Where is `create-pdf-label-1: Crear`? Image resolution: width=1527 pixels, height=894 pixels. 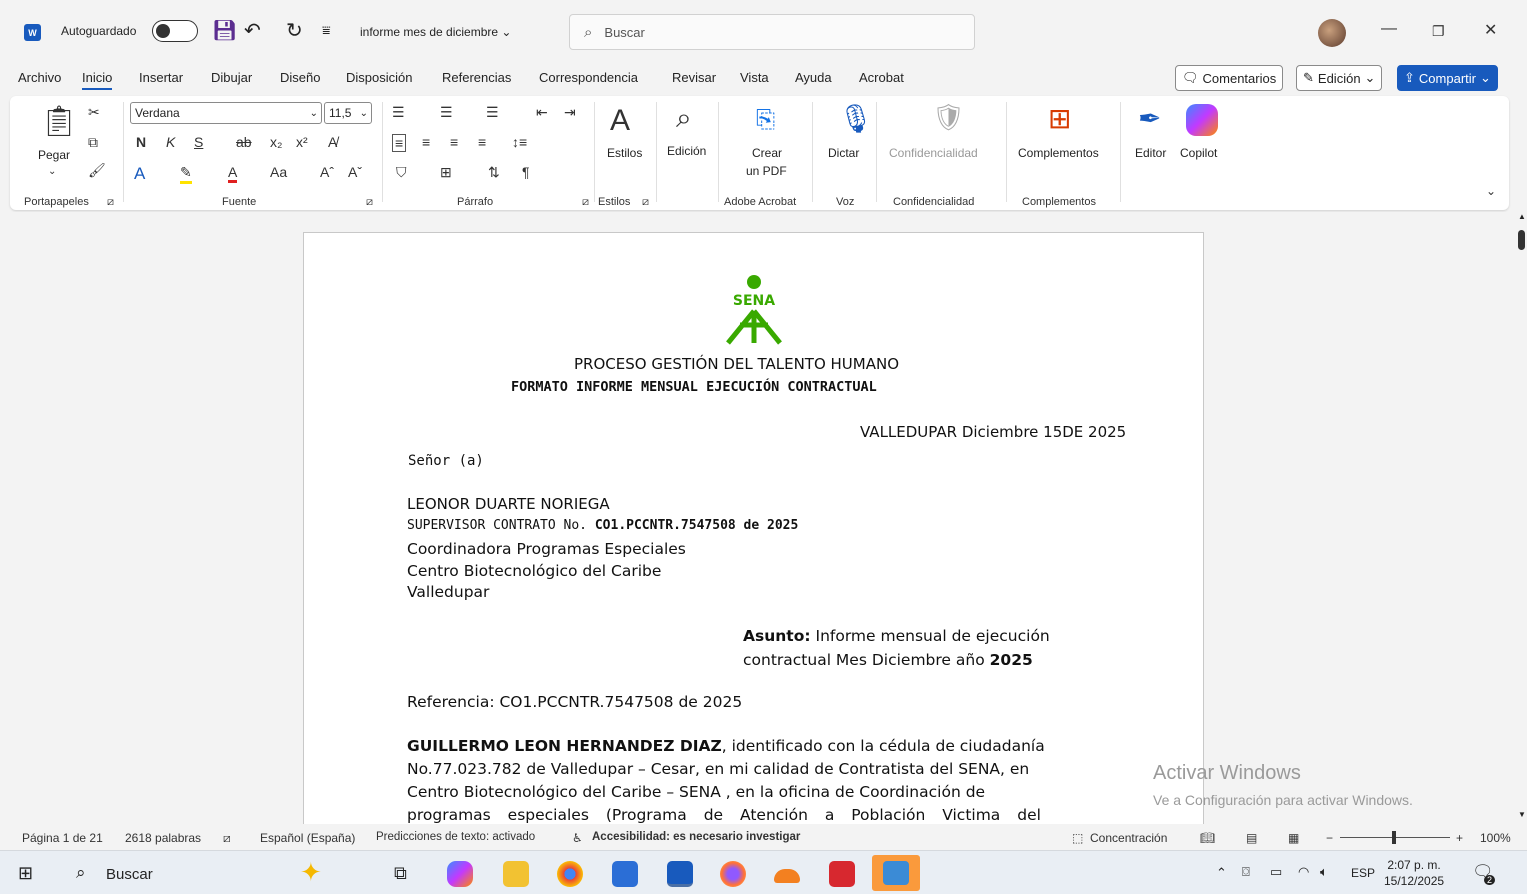 create-pdf-label-1: Crear is located at coordinates (767, 153).